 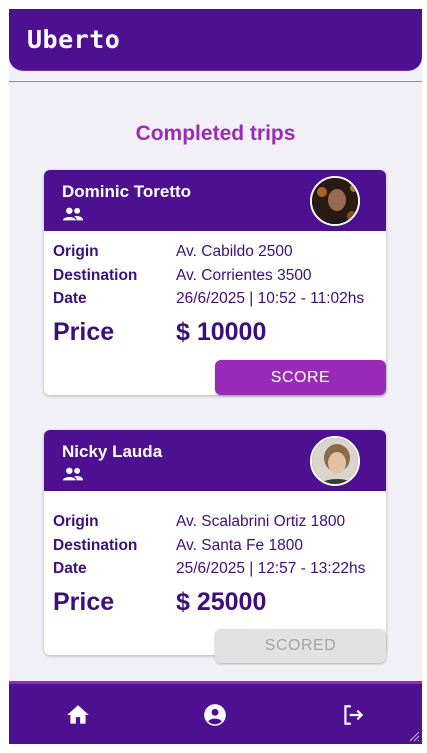 I want to click on home-icon, so click(x=78, y=715).